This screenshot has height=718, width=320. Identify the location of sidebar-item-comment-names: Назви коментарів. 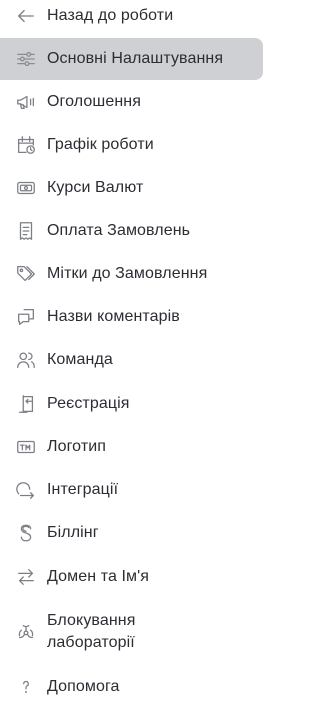
(131, 317).